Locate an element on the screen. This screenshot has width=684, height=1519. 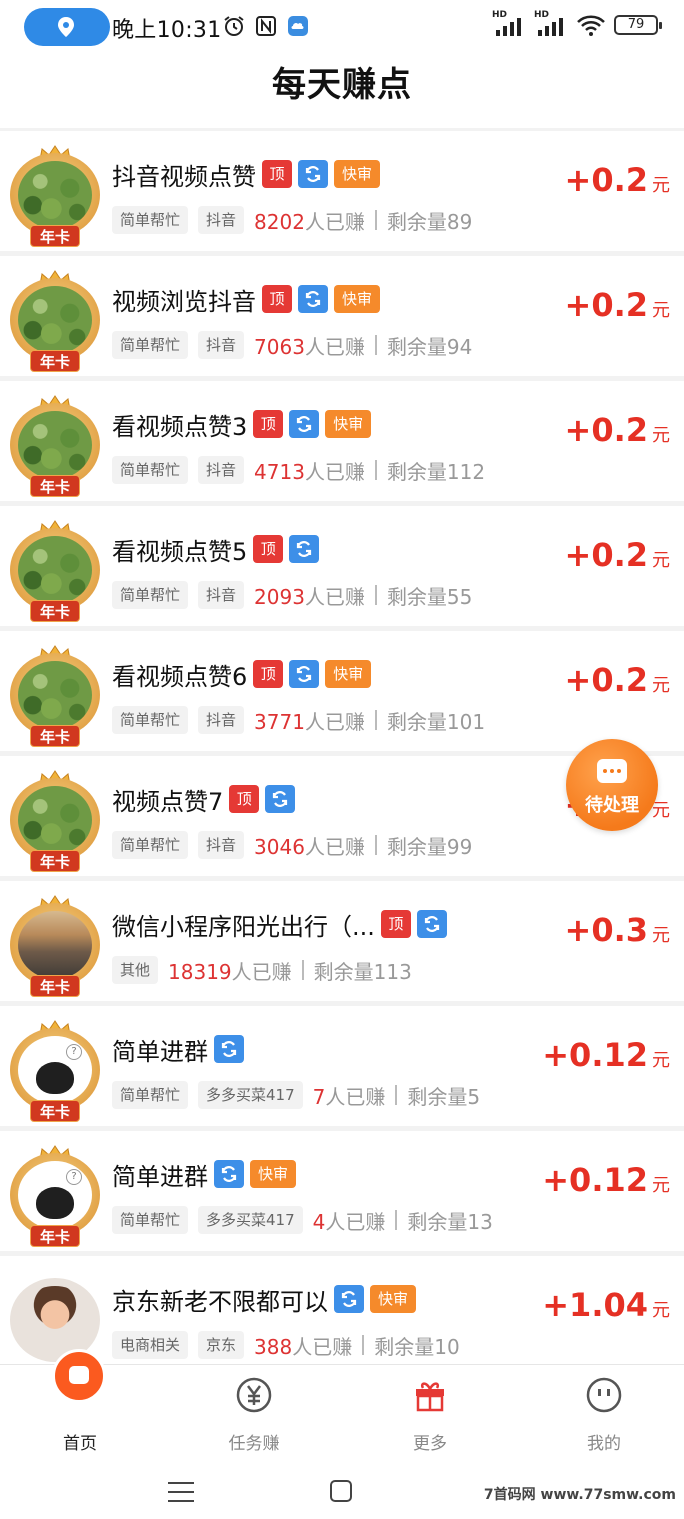
remaining-count: 剩余量112 is located at coordinates (436, 471).